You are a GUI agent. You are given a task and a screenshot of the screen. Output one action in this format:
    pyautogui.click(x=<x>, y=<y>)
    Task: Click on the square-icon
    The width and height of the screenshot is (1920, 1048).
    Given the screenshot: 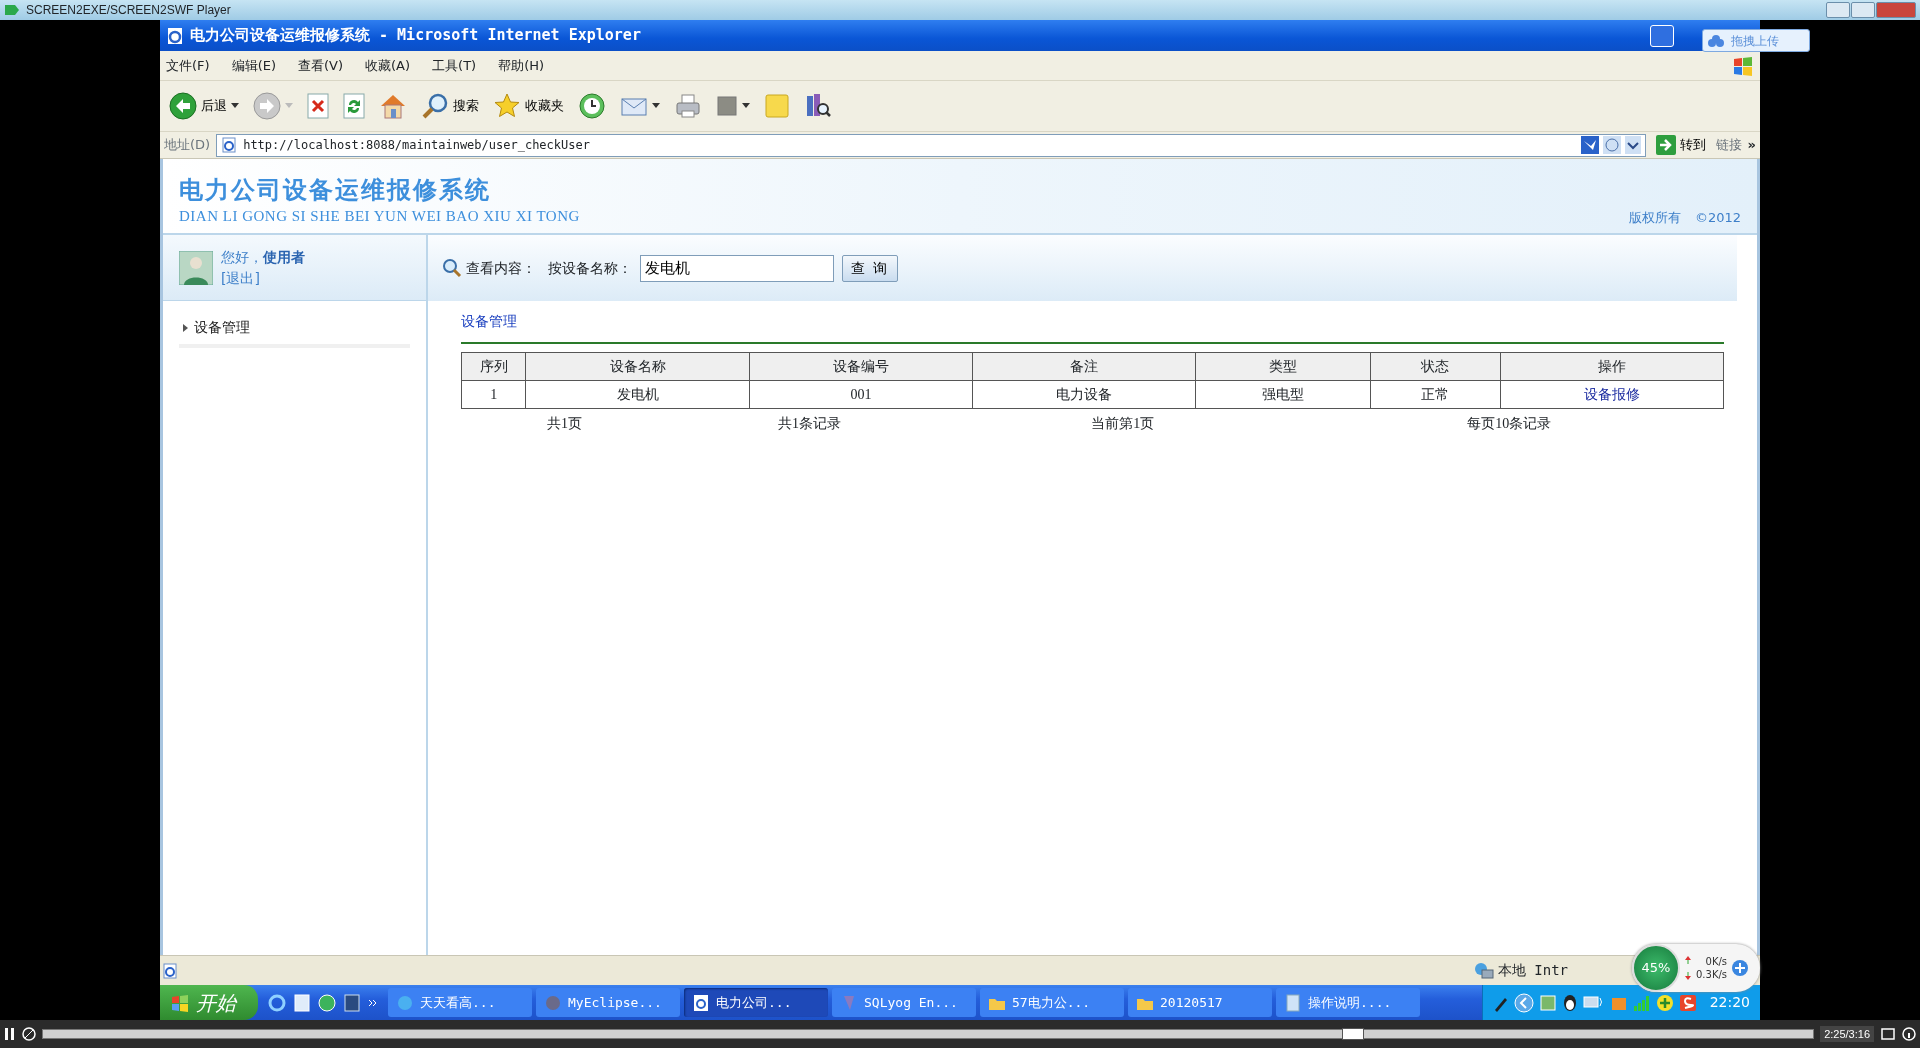 What is the action you would take?
    pyautogui.click(x=727, y=106)
    